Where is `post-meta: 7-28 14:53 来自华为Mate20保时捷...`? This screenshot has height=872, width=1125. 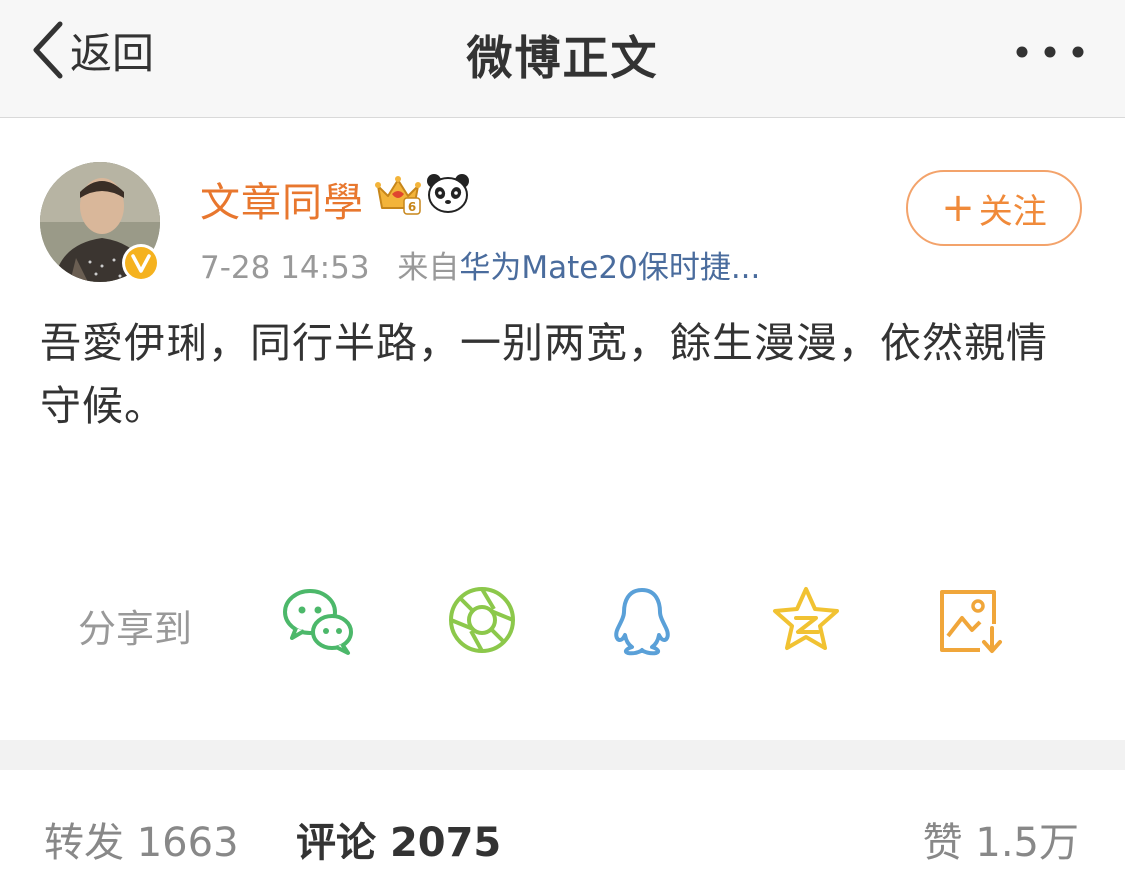 post-meta: 7-28 14:53 来自华为Mate20保时捷... is located at coordinates (480, 264).